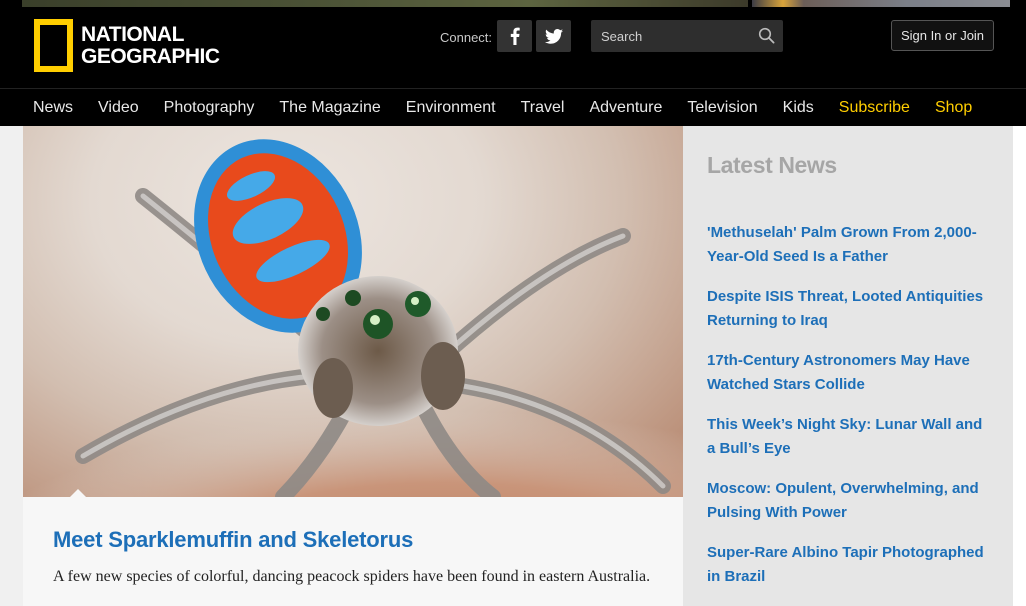 This screenshot has height=606, width=1026. Describe the element at coordinates (385, 3) in the screenshot. I see `ad-banner-left` at that location.